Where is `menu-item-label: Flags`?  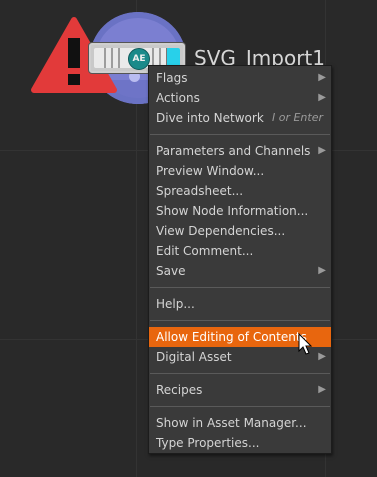 menu-item-label: Flags is located at coordinates (172, 78).